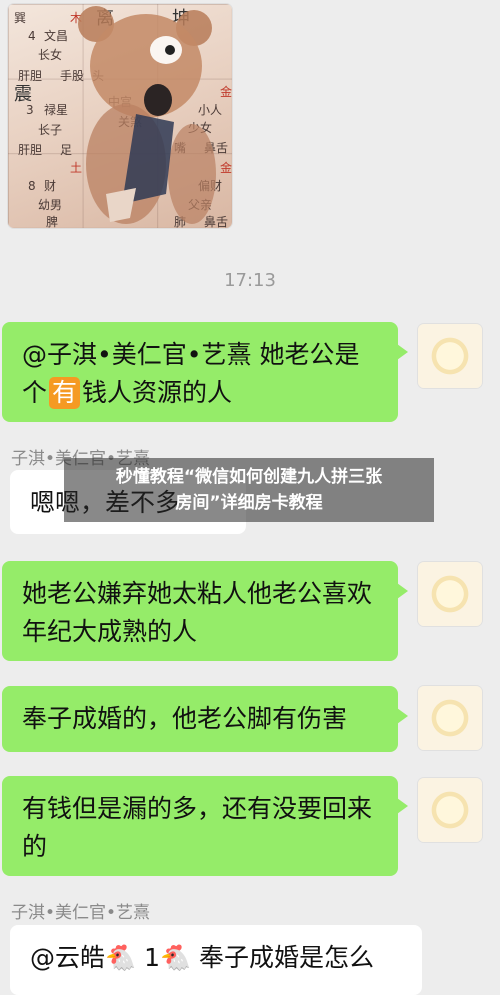 This screenshot has width=500, height=995. What do you see at coordinates (32, 36) in the screenshot?
I see `grid-glyph: 4` at bounding box center [32, 36].